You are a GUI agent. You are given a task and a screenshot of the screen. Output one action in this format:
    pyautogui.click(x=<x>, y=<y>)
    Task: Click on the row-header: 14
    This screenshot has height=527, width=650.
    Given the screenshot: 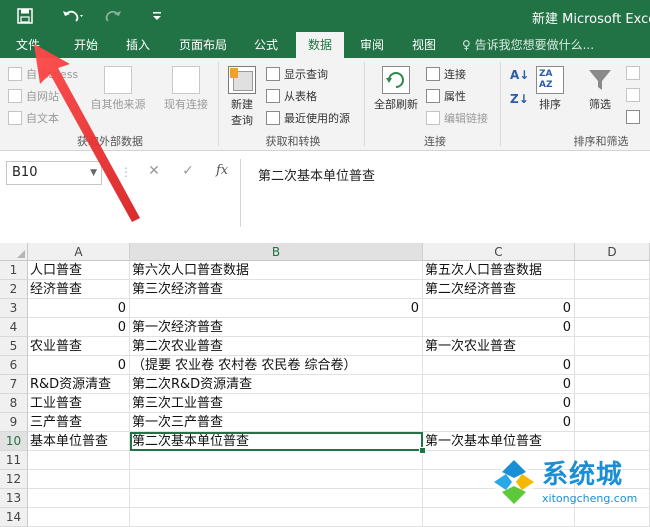 What is the action you would take?
    pyautogui.click(x=14, y=517)
    